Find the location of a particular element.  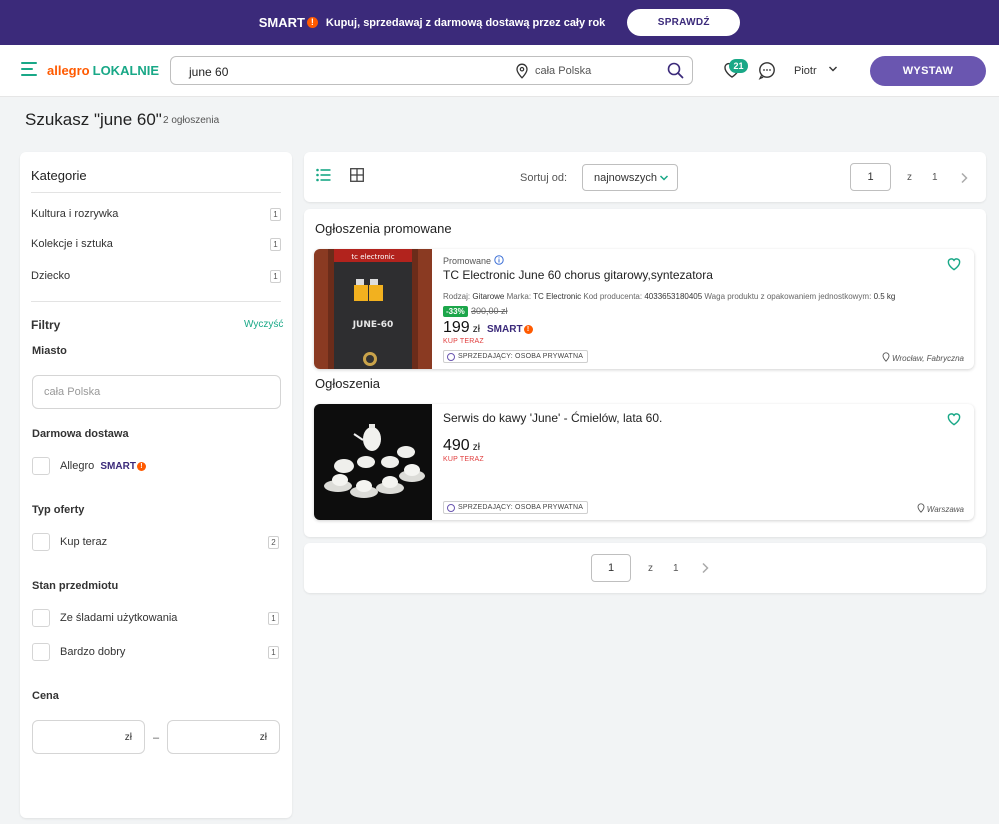

param-key: Rodzaj: is located at coordinates (457, 296).